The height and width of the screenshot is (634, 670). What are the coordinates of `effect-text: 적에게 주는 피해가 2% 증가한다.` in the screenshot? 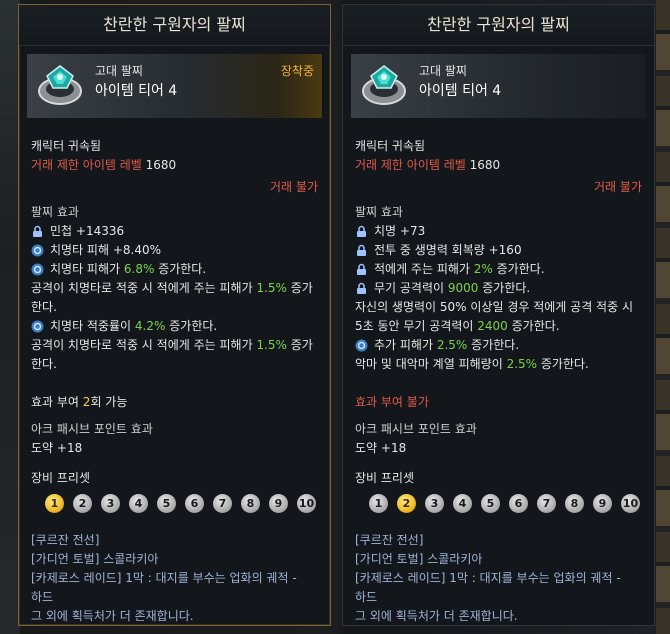 It's located at (459, 269).